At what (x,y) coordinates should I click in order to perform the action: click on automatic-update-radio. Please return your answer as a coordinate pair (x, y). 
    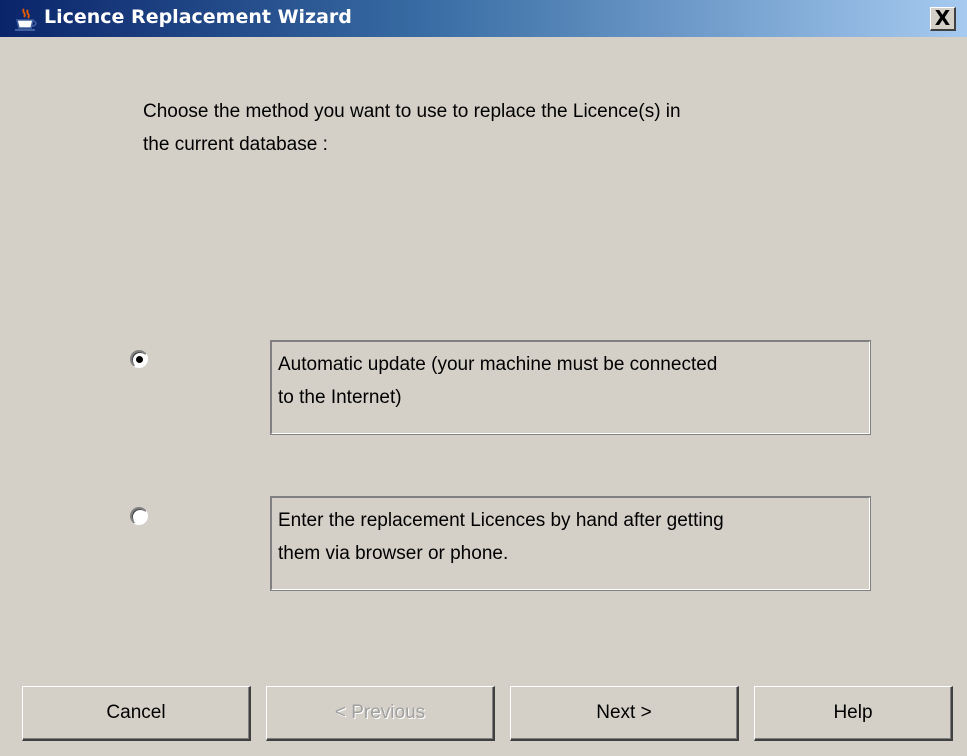
    Looking at the image, I should click on (139, 359).